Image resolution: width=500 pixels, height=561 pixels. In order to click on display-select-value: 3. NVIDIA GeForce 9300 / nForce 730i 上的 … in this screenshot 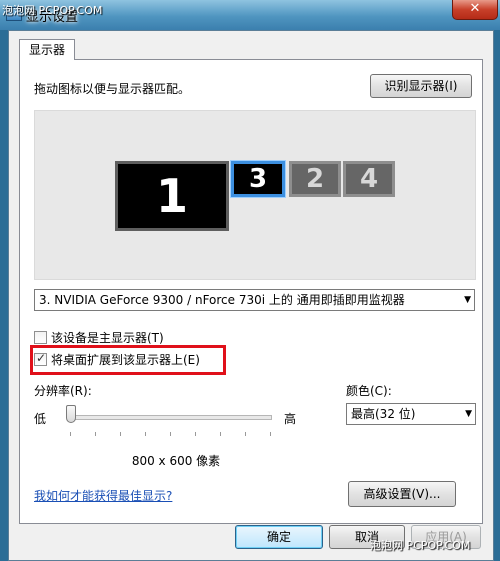, I will do `click(222, 300)`.